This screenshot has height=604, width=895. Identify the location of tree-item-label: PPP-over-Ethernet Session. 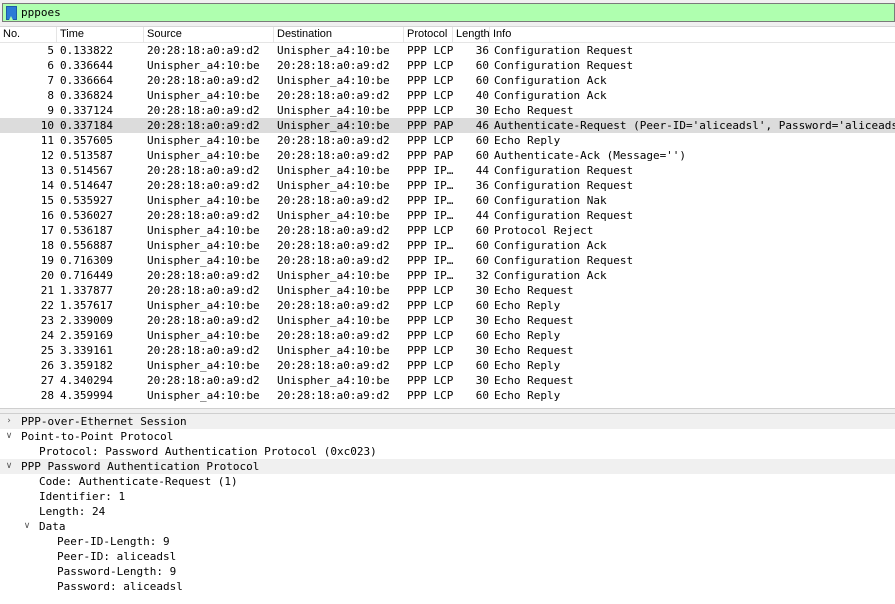
(104, 421).